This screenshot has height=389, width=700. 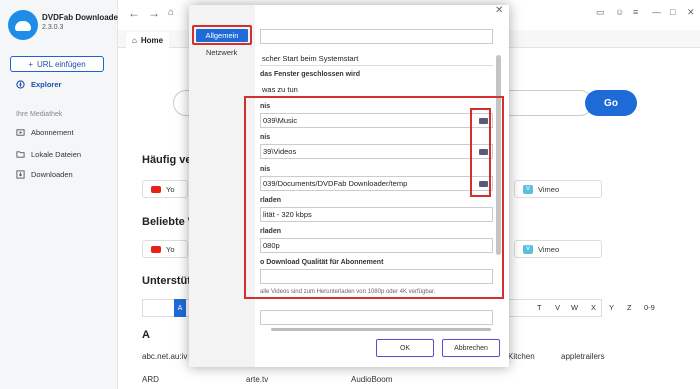 What do you see at coordinates (310, 74) in the screenshot?
I see `setting-label: das Fenster geschlossen wird` at bounding box center [310, 74].